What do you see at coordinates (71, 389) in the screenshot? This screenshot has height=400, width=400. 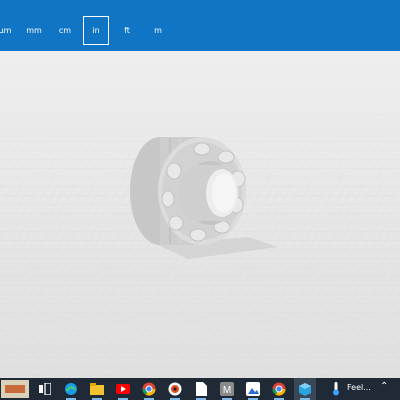 I see `edge-icon` at bounding box center [71, 389].